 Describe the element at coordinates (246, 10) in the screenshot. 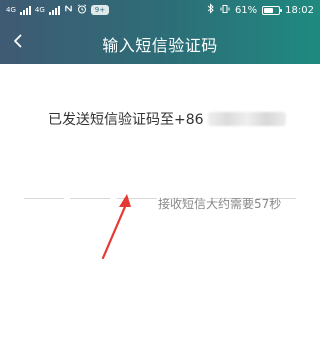

I see `battery-percent: 61%` at that location.